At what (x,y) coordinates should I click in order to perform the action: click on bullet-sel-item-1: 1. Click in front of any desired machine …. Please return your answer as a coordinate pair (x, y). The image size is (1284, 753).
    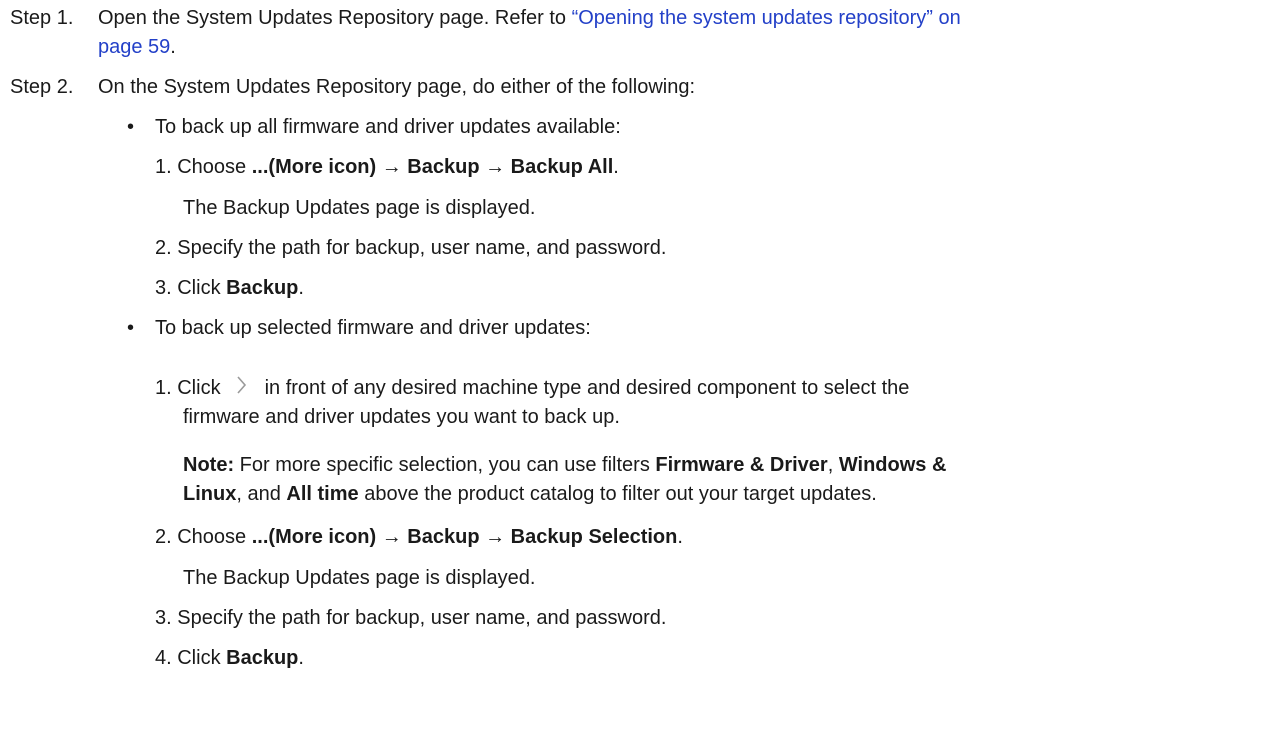
    Looking at the image, I should click on (532, 390).